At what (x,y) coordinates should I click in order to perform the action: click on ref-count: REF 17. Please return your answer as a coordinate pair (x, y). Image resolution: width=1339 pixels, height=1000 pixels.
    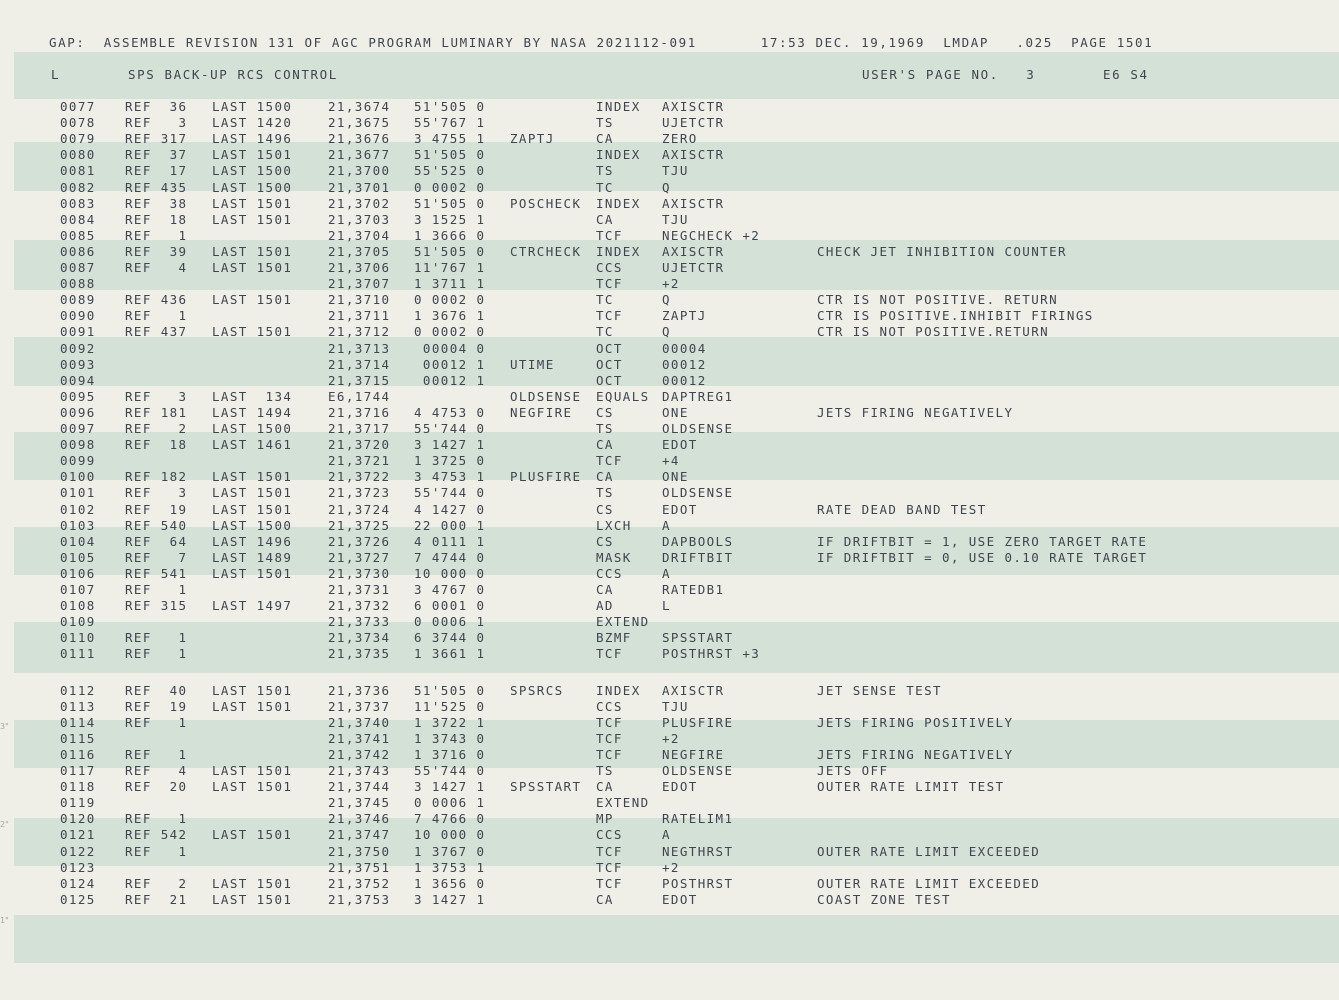
    Looking at the image, I should click on (156, 171).